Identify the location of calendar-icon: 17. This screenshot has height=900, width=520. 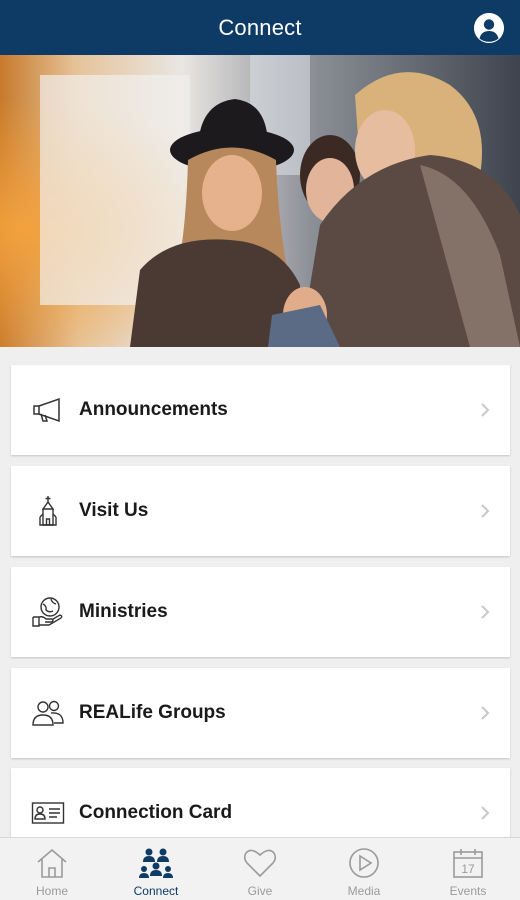
(468, 863).